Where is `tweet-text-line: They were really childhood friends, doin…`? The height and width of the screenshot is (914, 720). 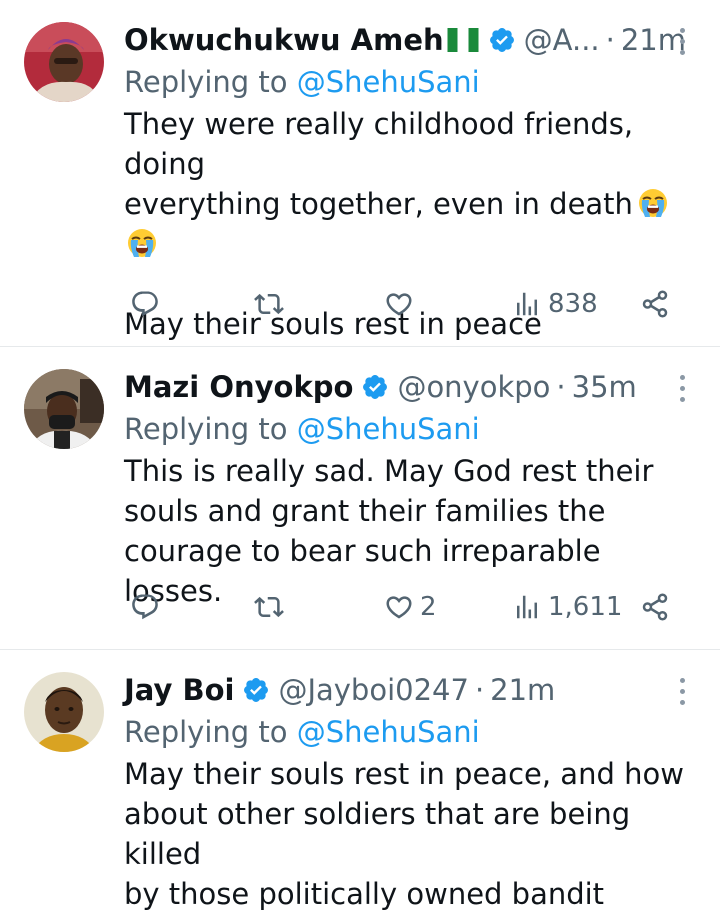
tweet-text-line: They were really childhood friends, doin… is located at coordinates (383, 144).